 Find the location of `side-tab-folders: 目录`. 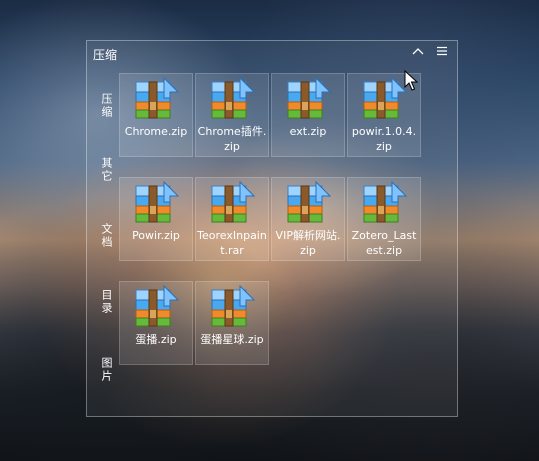

side-tab-folders: 目录 is located at coordinates (104, 302).